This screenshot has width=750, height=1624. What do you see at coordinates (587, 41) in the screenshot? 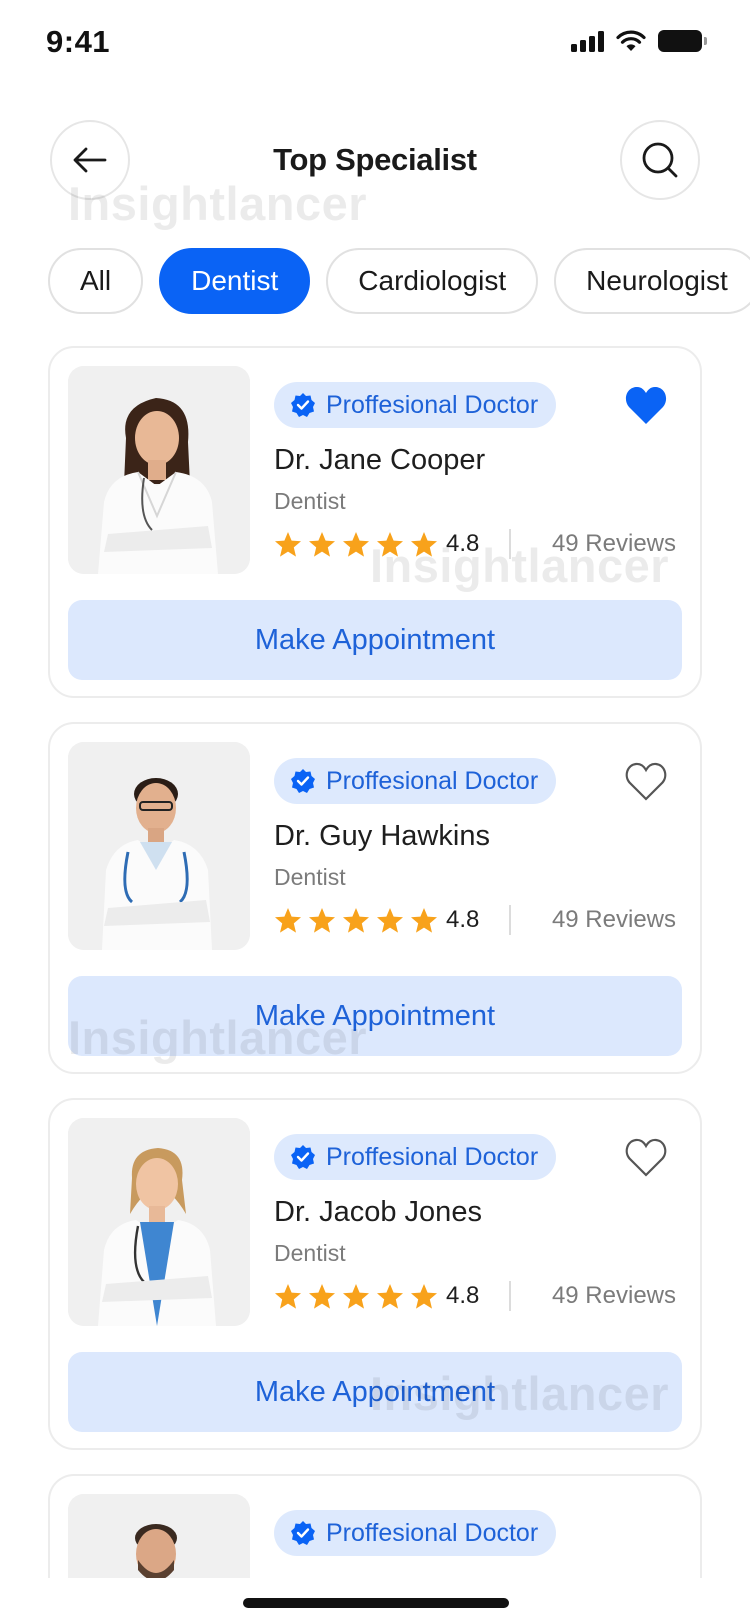
I see `cellular-signal-icon` at bounding box center [587, 41].